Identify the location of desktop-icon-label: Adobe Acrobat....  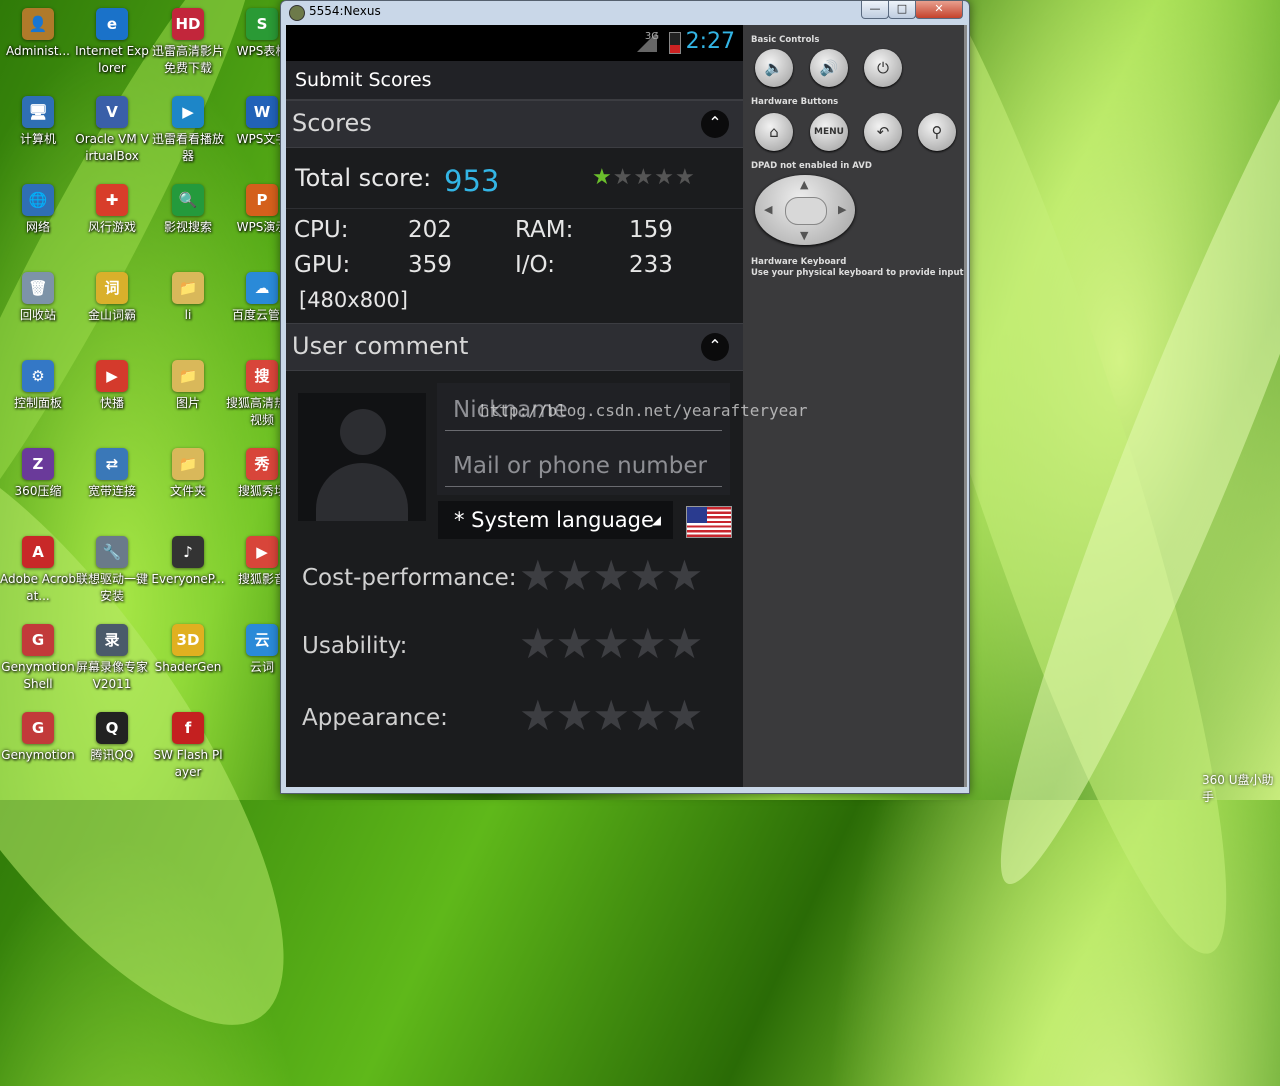
(38, 587).